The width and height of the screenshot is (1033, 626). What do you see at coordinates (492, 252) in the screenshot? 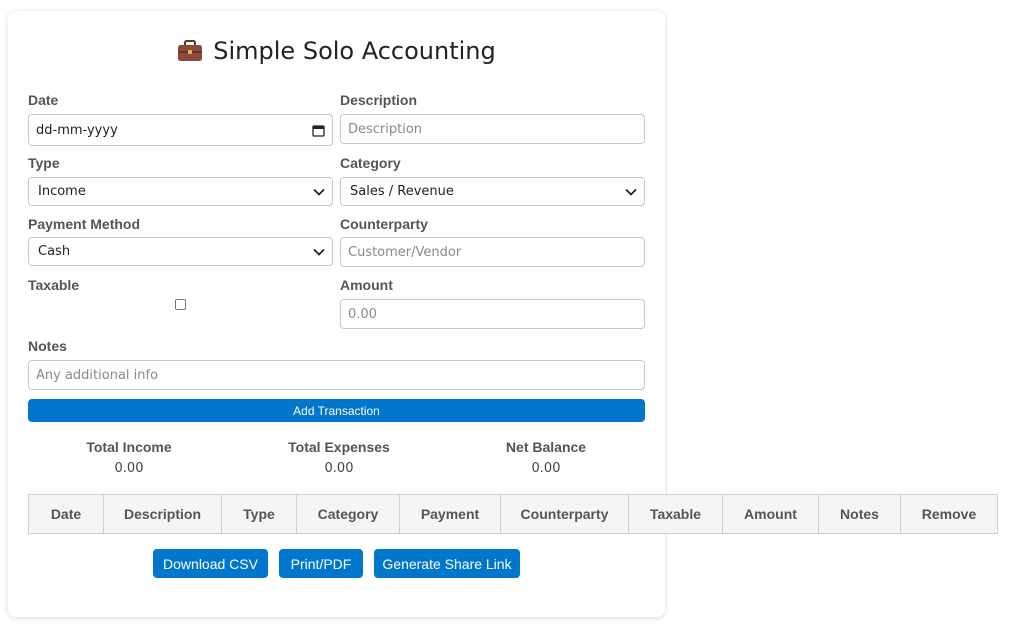
I see `counterparty-input: Customer/Vendor` at bounding box center [492, 252].